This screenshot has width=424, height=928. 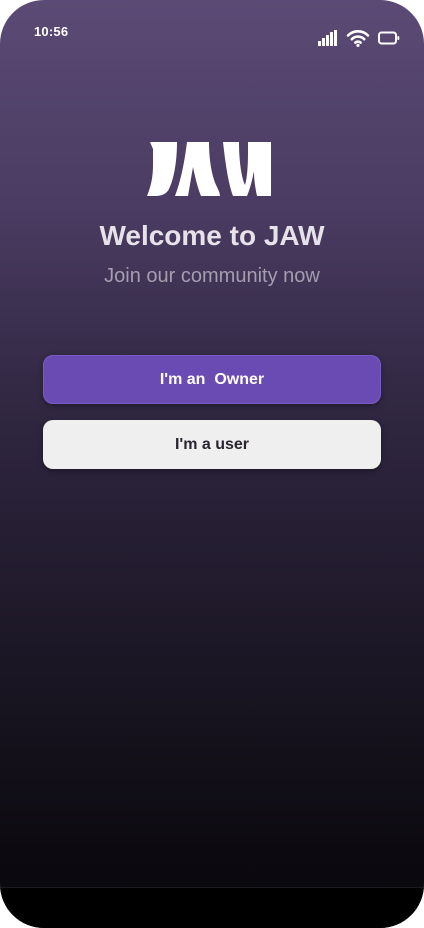 I want to click on welcome-title: Welcome to JAW, so click(x=212, y=235).